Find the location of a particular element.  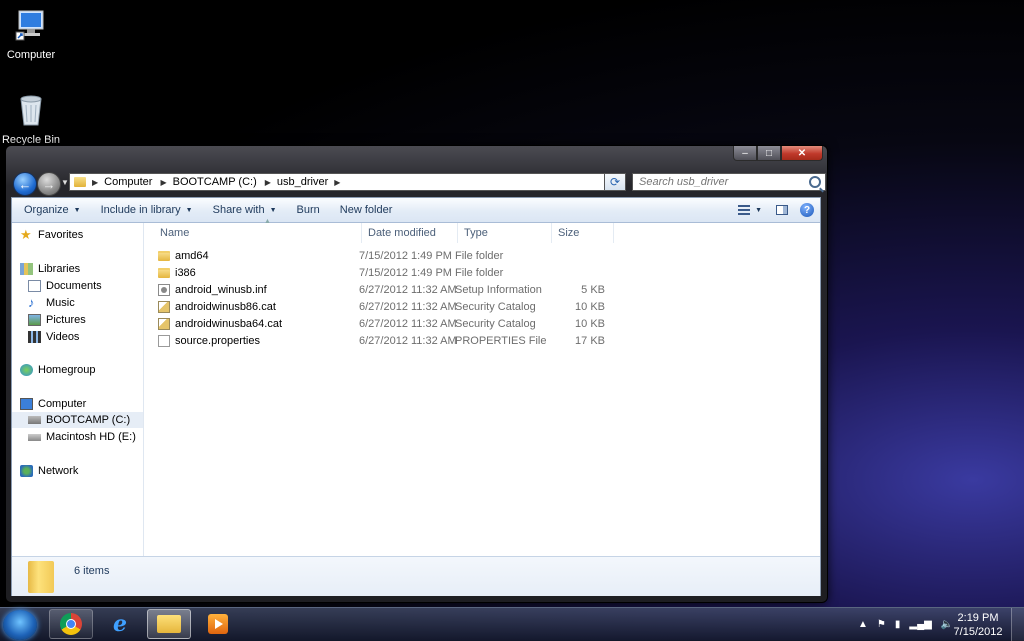

taskbar-internet-explorer: e is located at coordinates (120, 624).